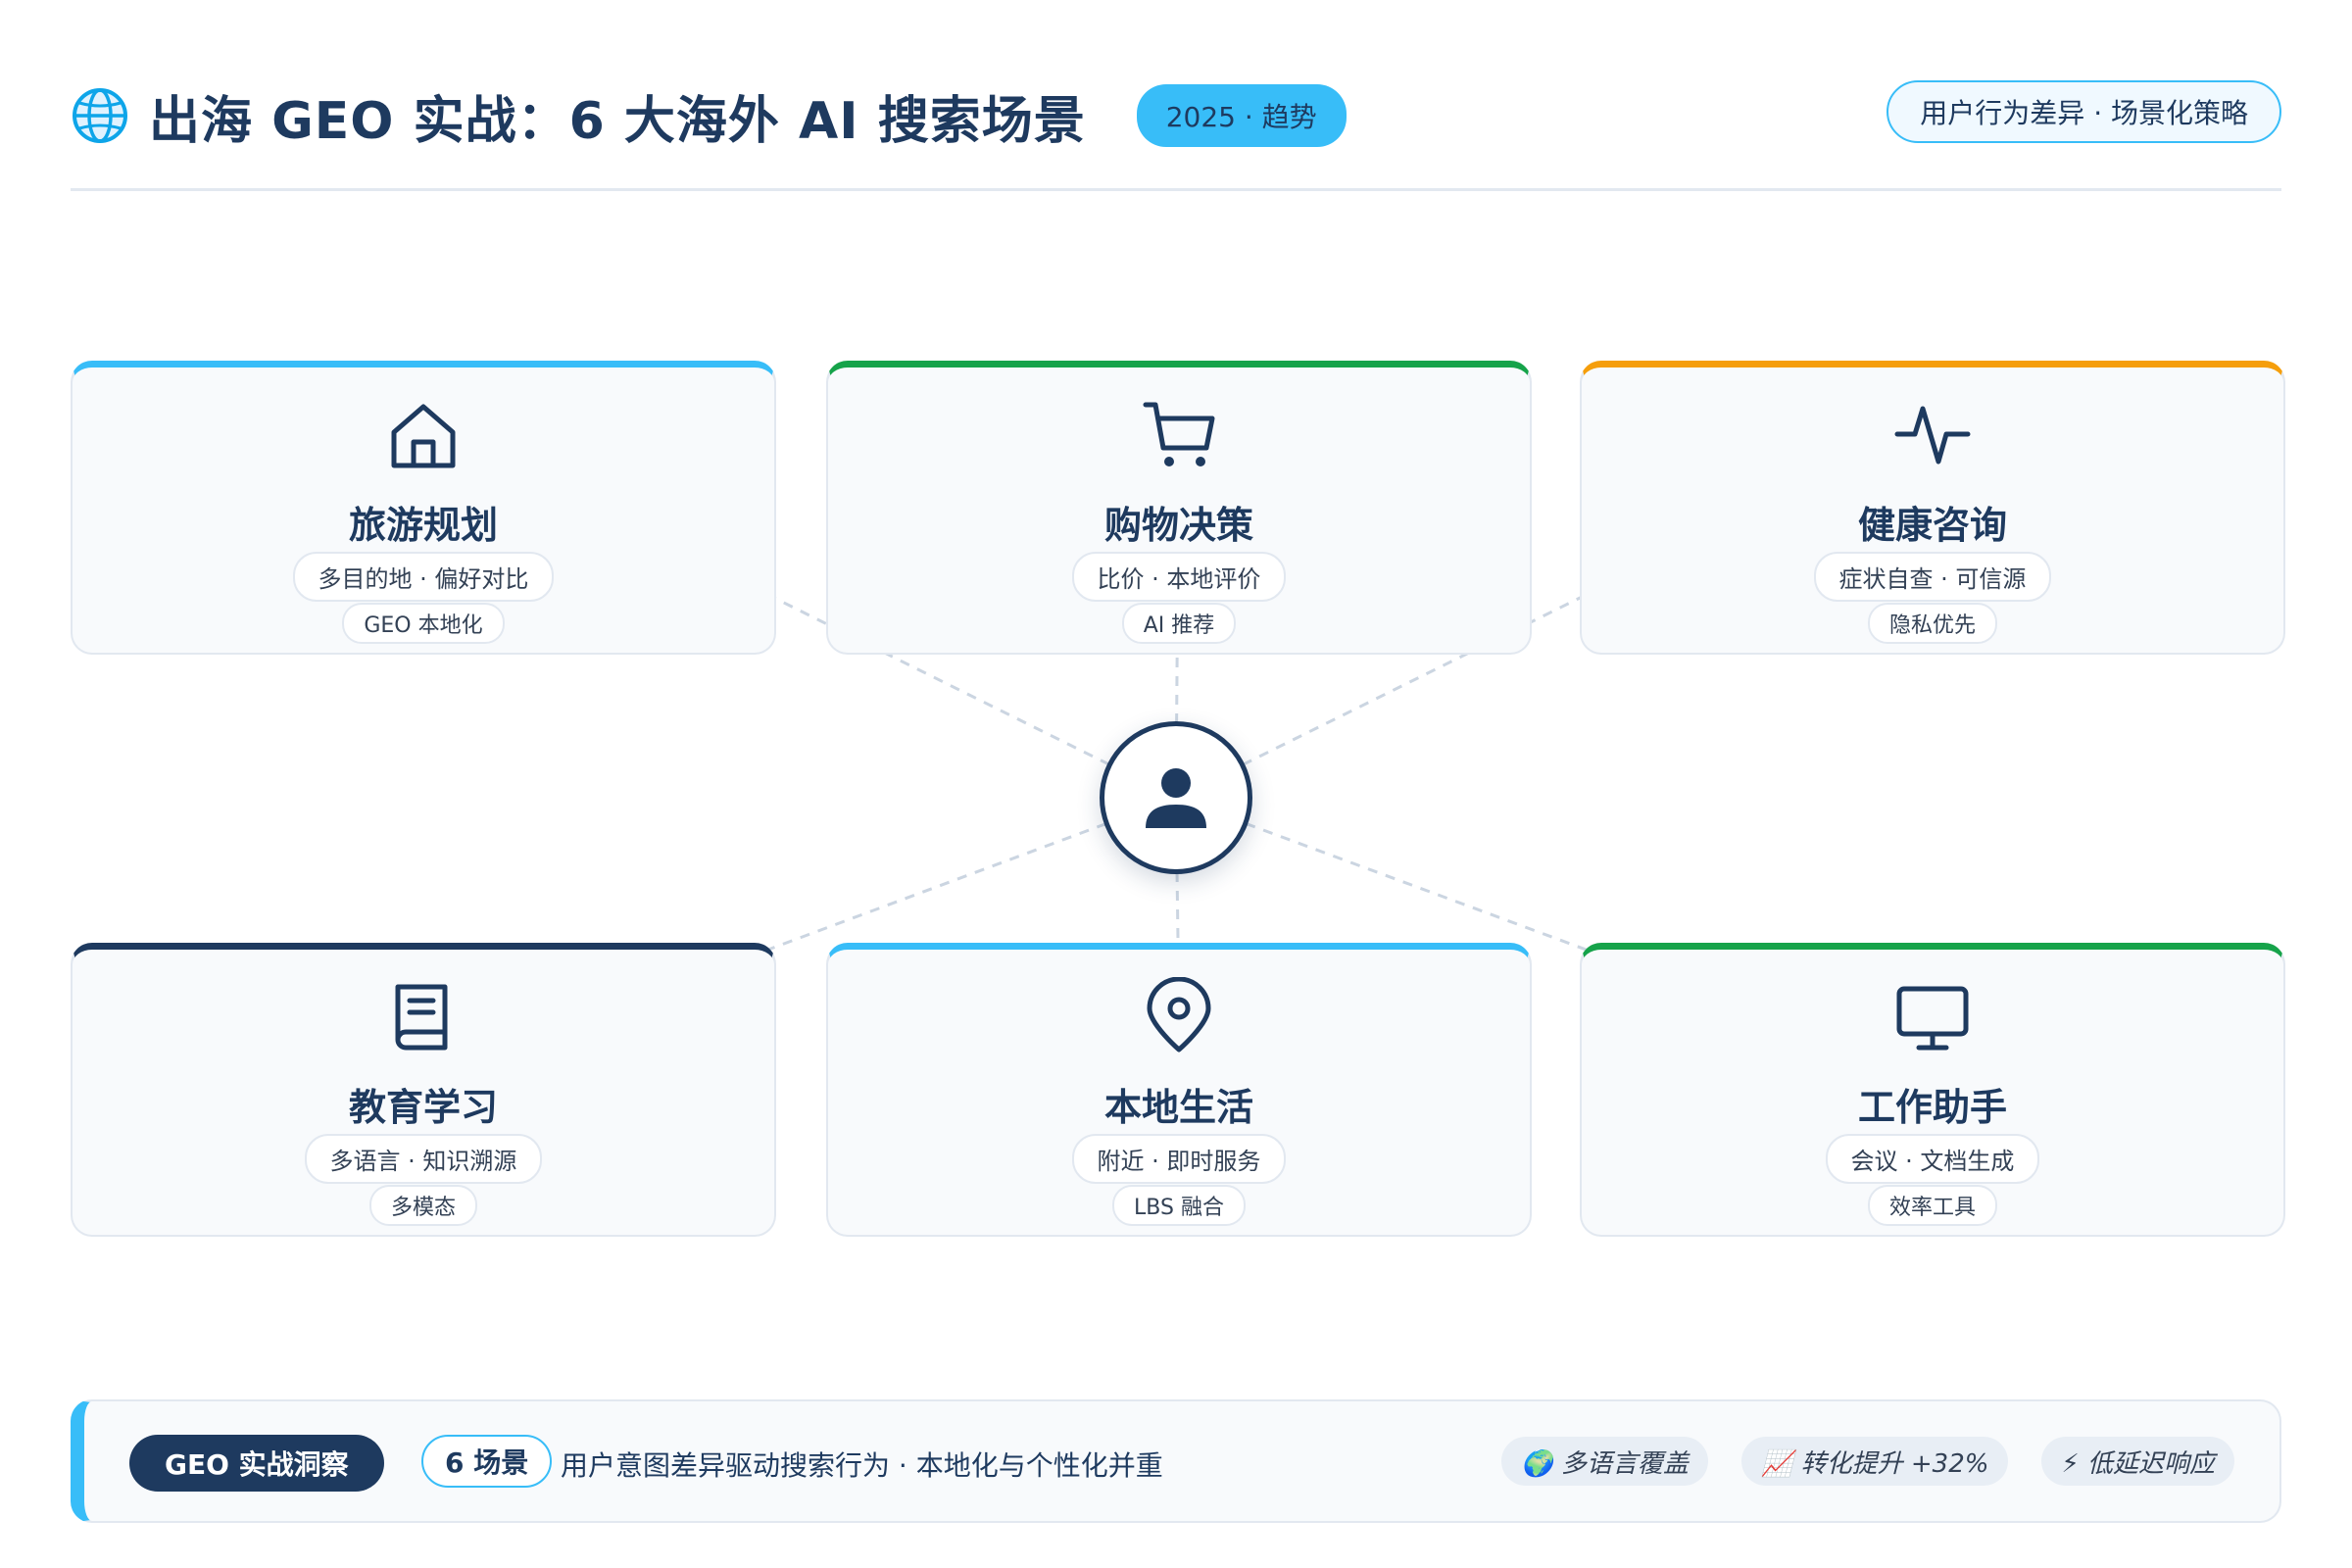  I want to click on page-title: 出海 GEO 实战：6 大海外 AI 搜索场景, so click(617, 121).